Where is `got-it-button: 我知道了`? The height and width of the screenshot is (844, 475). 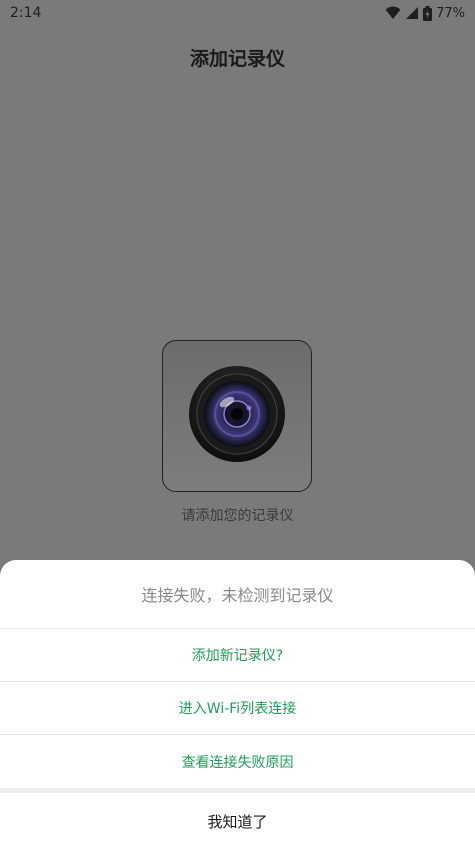 got-it-button: 我知道了 is located at coordinates (237, 818).